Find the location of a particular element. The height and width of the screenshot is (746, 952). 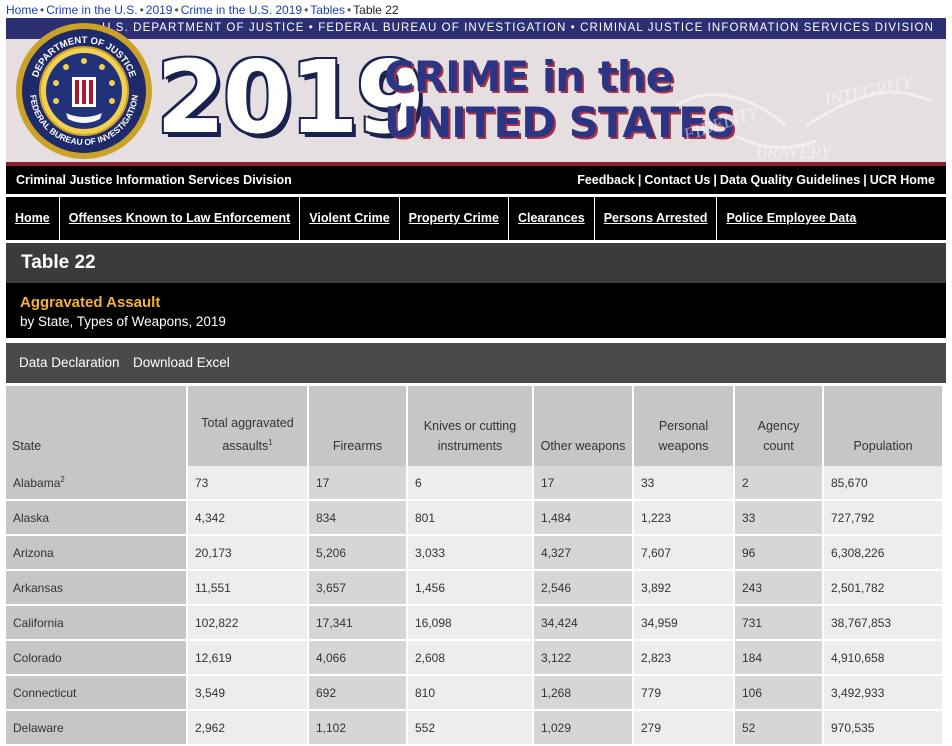

column-header-total: Total aggravated assaults1 is located at coordinates (247, 426).